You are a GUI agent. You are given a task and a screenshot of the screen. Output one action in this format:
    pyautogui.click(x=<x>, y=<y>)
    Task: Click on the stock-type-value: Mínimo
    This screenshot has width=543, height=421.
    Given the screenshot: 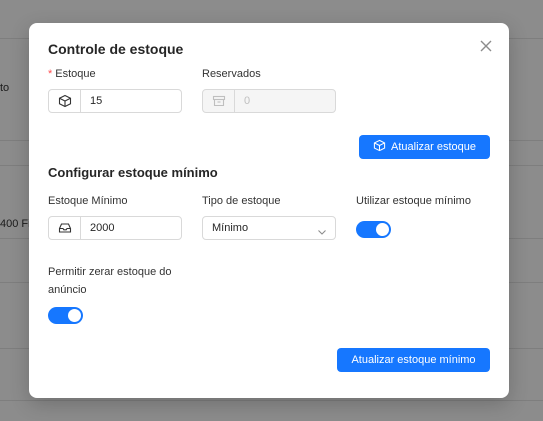 What is the action you would take?
    pyautogui.click(x=230, y=228)
    